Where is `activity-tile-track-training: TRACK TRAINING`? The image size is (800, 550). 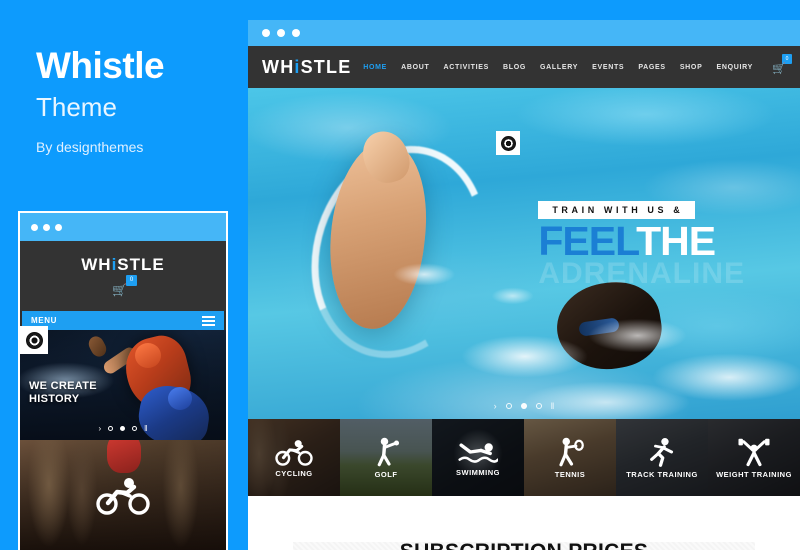 activity-tile-track-training: TRACK TRAINING is located at coordinates (662, 457).